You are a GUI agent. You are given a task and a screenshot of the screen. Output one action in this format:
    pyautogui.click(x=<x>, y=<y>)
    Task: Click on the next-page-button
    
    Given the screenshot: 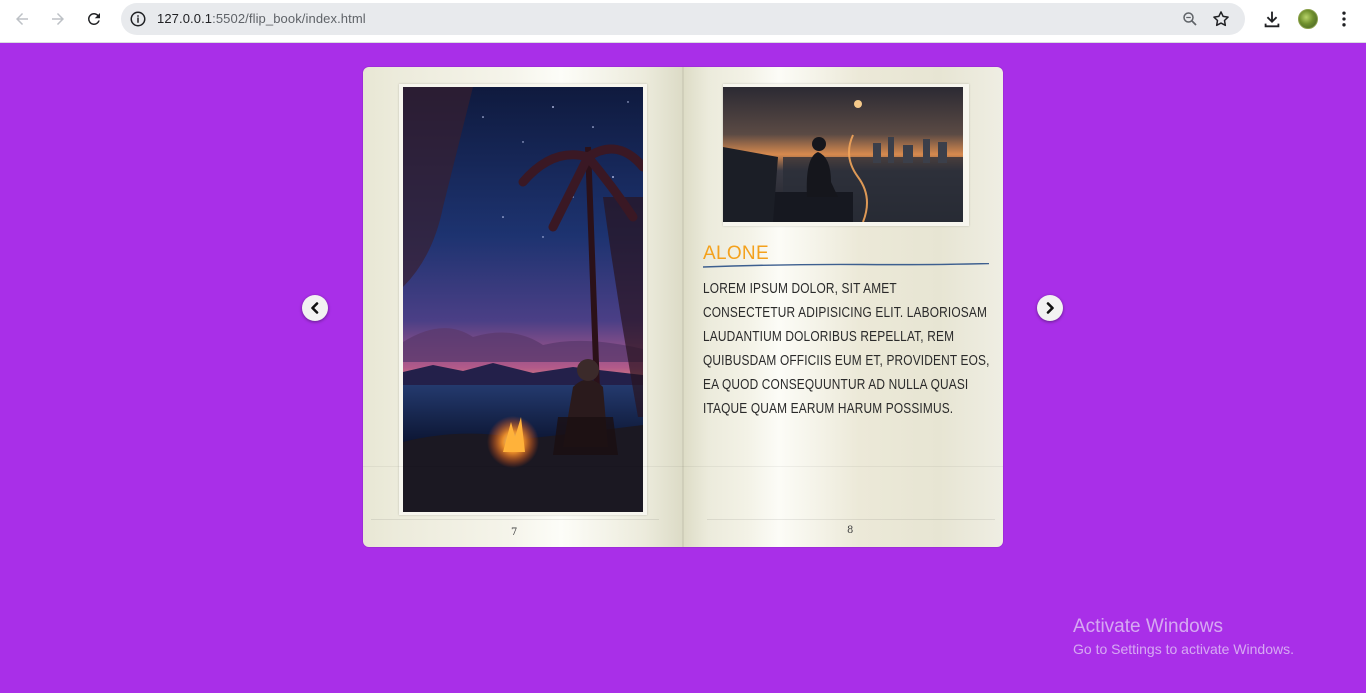 What is the action you would take?
    pyautogui.click(x=1050, y=308)
    